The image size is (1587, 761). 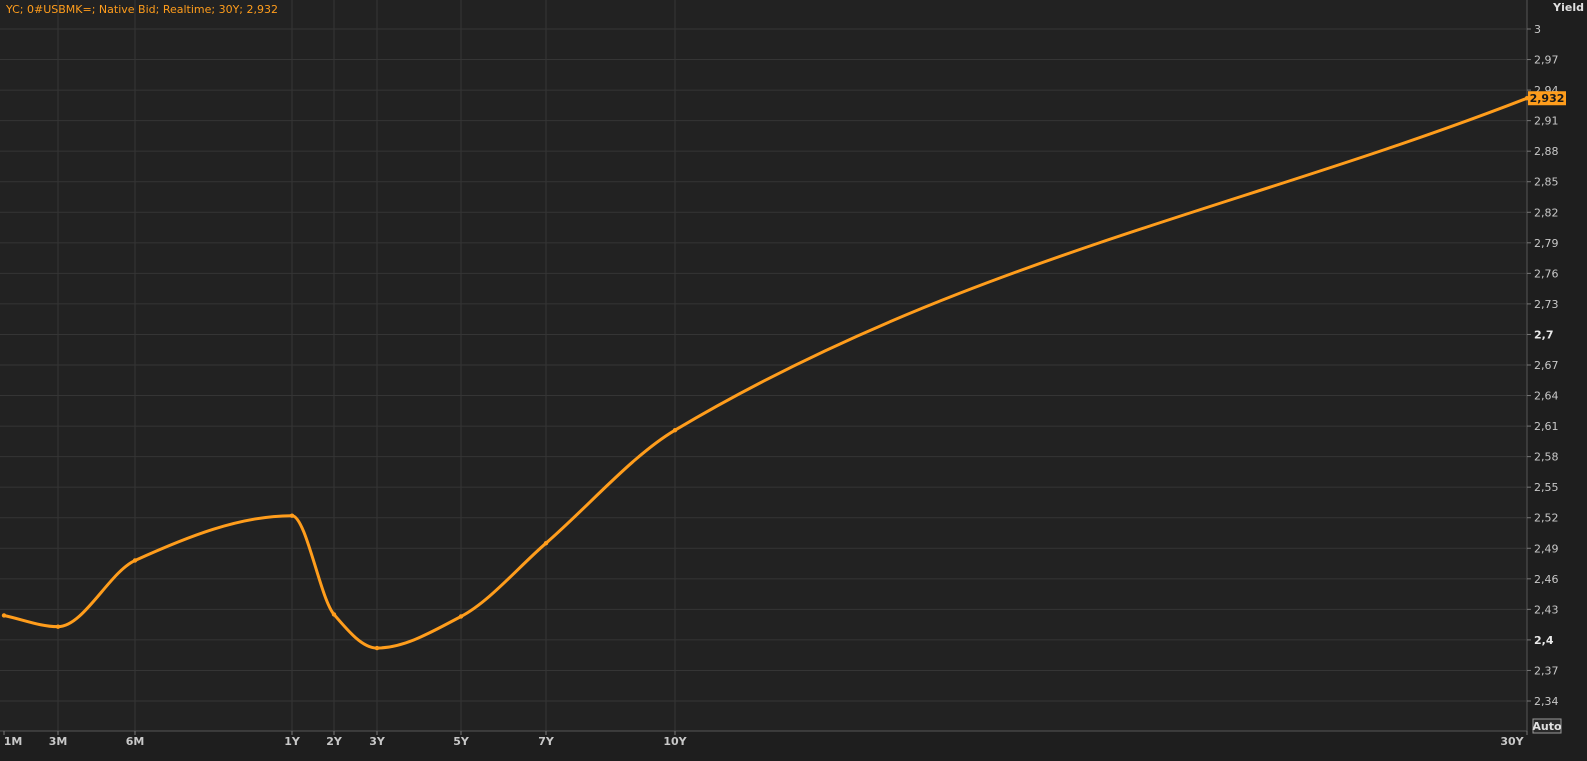 What do you see at coordinates (377, 648) in the screenshot?
I see `data-point-3y` at bounding box center [377, 648].